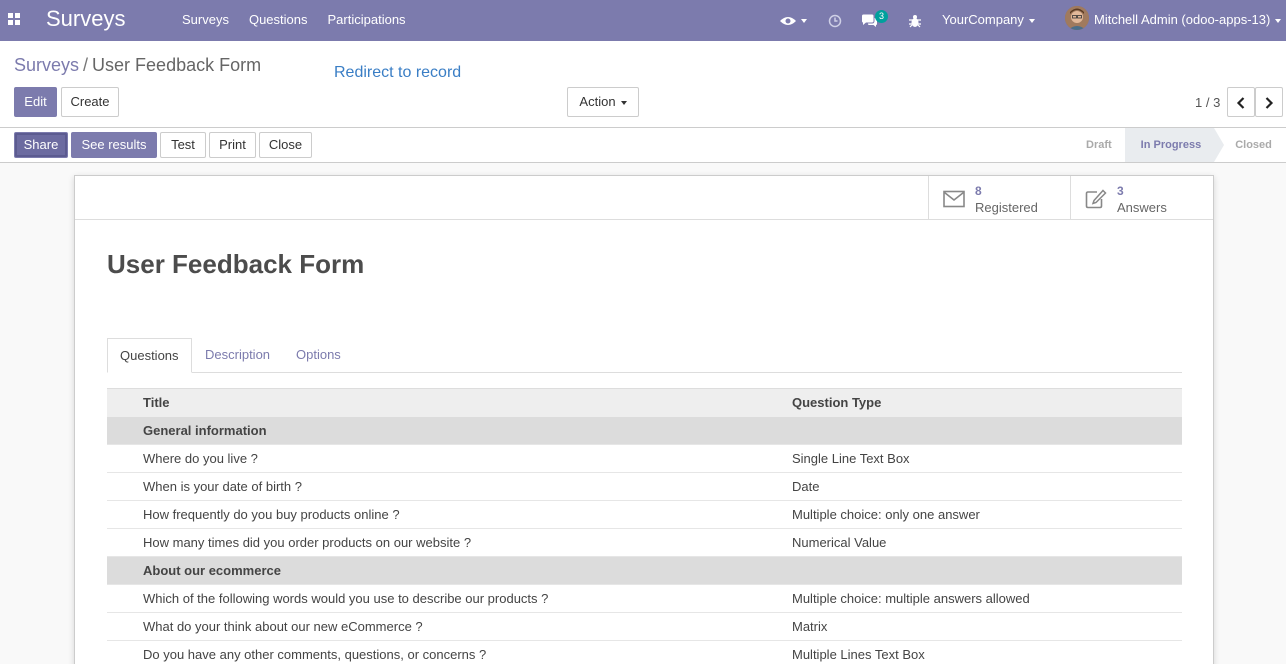  What do you see at coordinates (987, 514) in the screenshot?
I see `question-type: Multiple choice: only one answer` at bounding box center [987, 514].